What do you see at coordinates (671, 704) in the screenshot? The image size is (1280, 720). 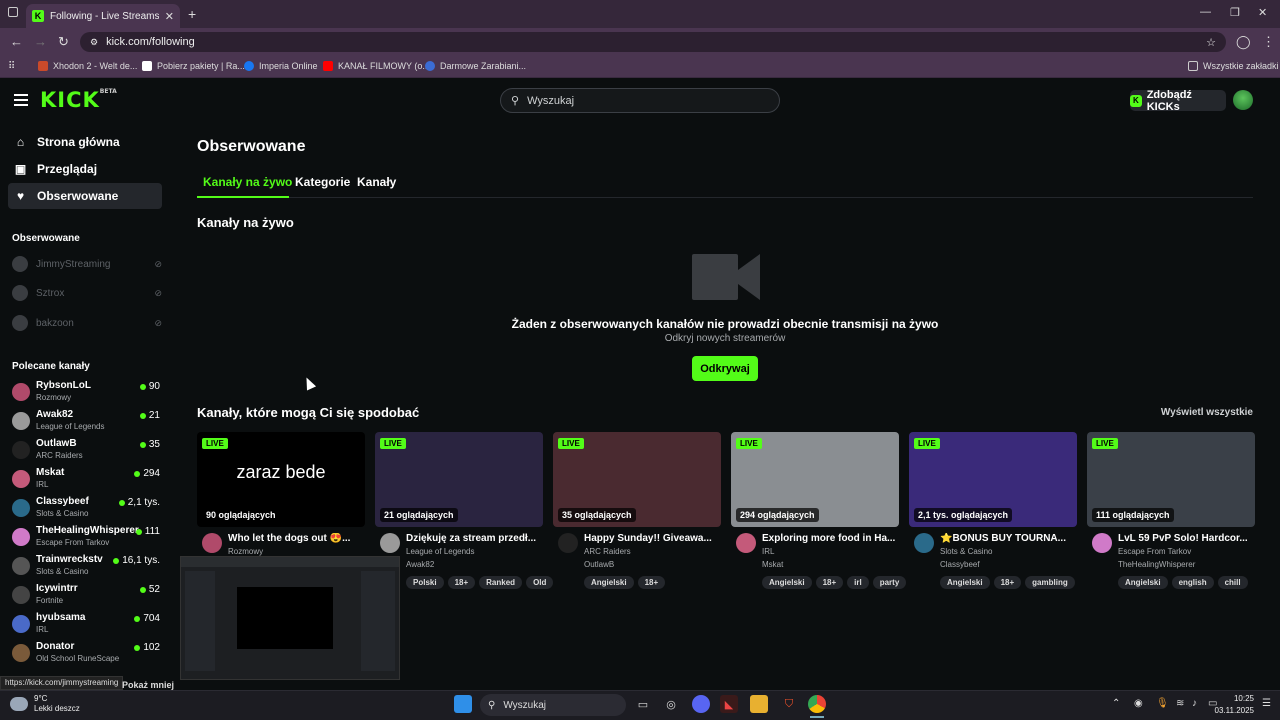 I see `app-icon: ◎` at bounding box center [671, 704].